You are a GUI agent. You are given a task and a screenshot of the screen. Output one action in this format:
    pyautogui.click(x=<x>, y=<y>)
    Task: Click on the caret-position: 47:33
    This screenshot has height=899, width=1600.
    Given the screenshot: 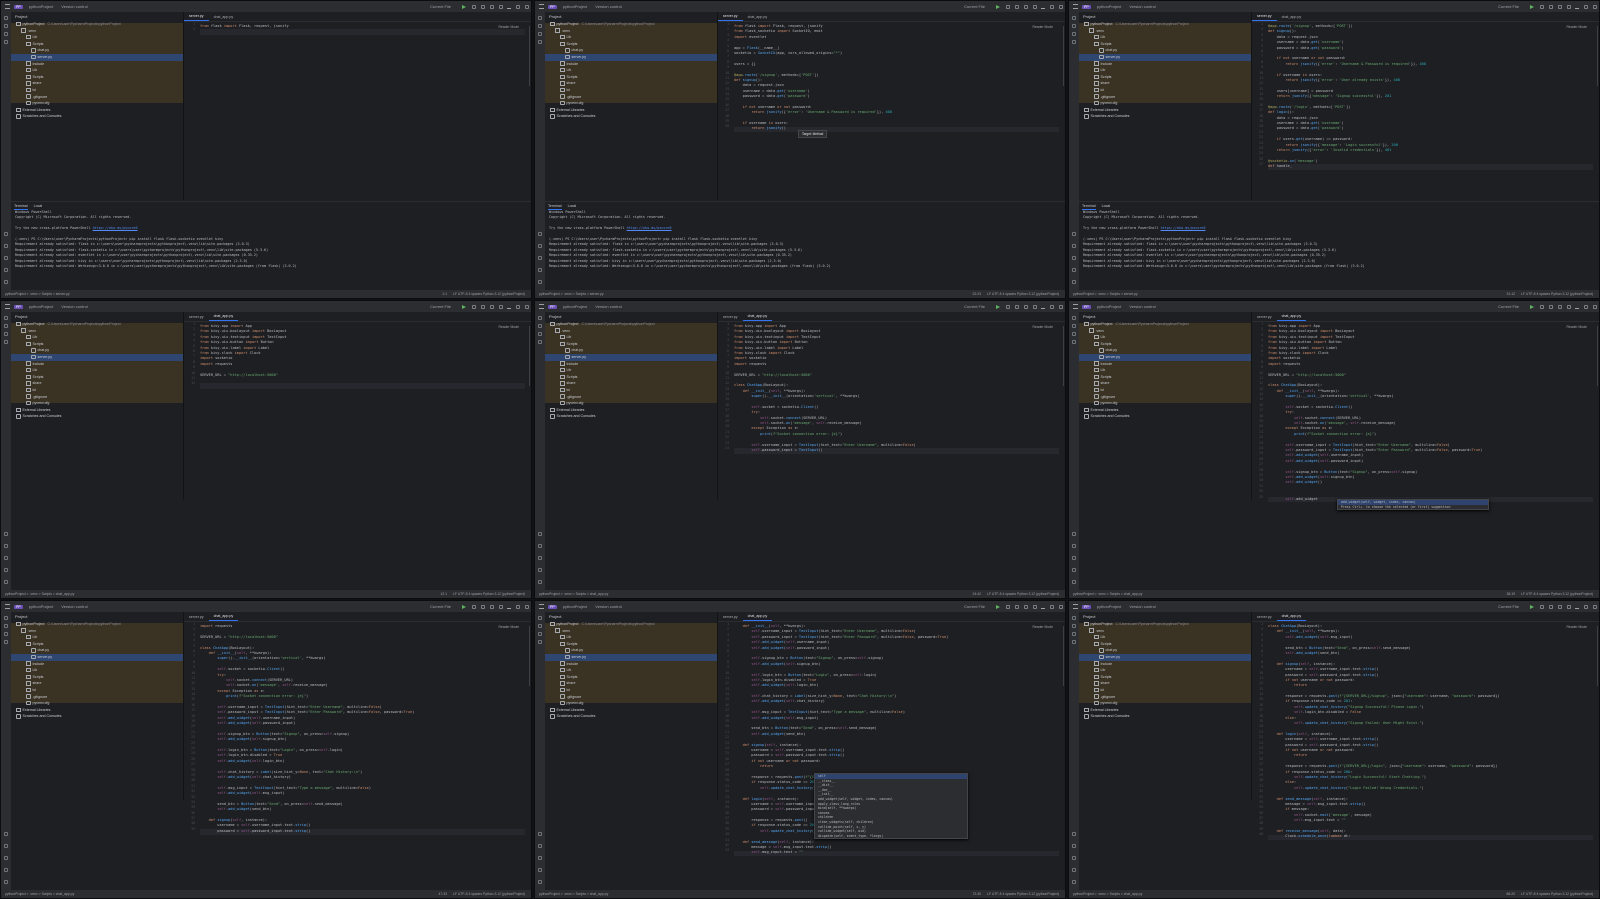 What is the action you would take?
    pyautogui.click(x=443, y=894)
    